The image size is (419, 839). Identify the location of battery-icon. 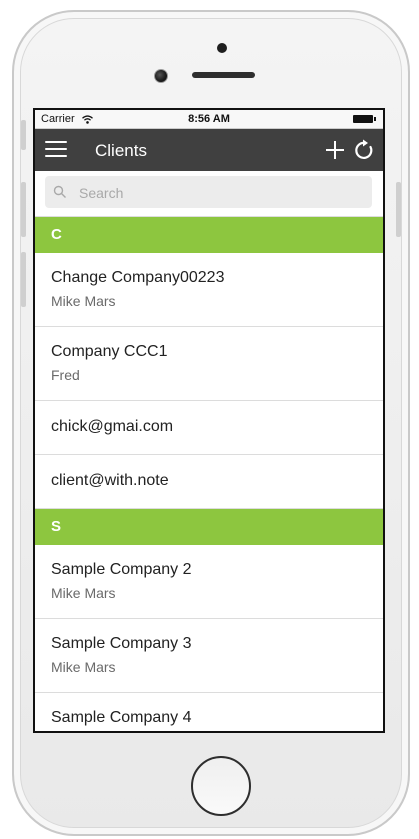
(364, 119).